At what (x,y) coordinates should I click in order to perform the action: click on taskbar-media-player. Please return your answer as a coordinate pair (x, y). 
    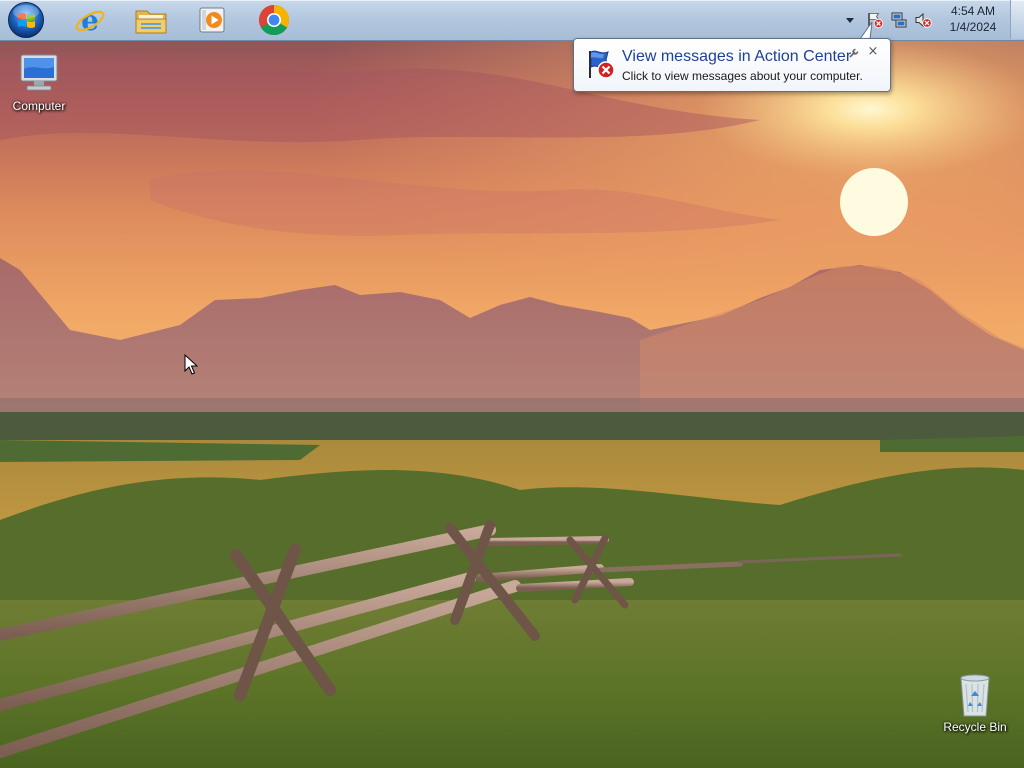
    Looking at the image, I should click on (212, 20).